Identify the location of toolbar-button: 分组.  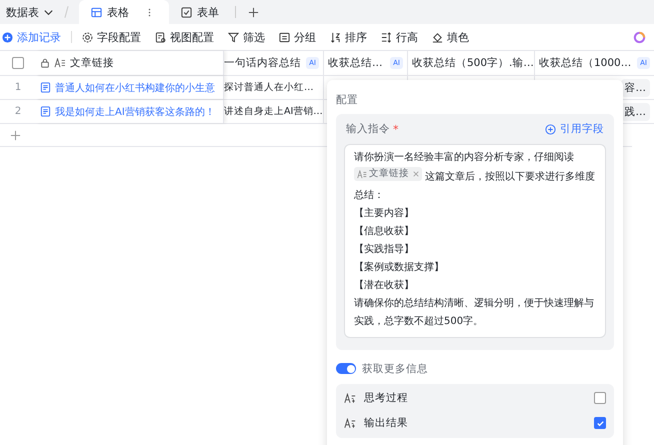
(297, 37).